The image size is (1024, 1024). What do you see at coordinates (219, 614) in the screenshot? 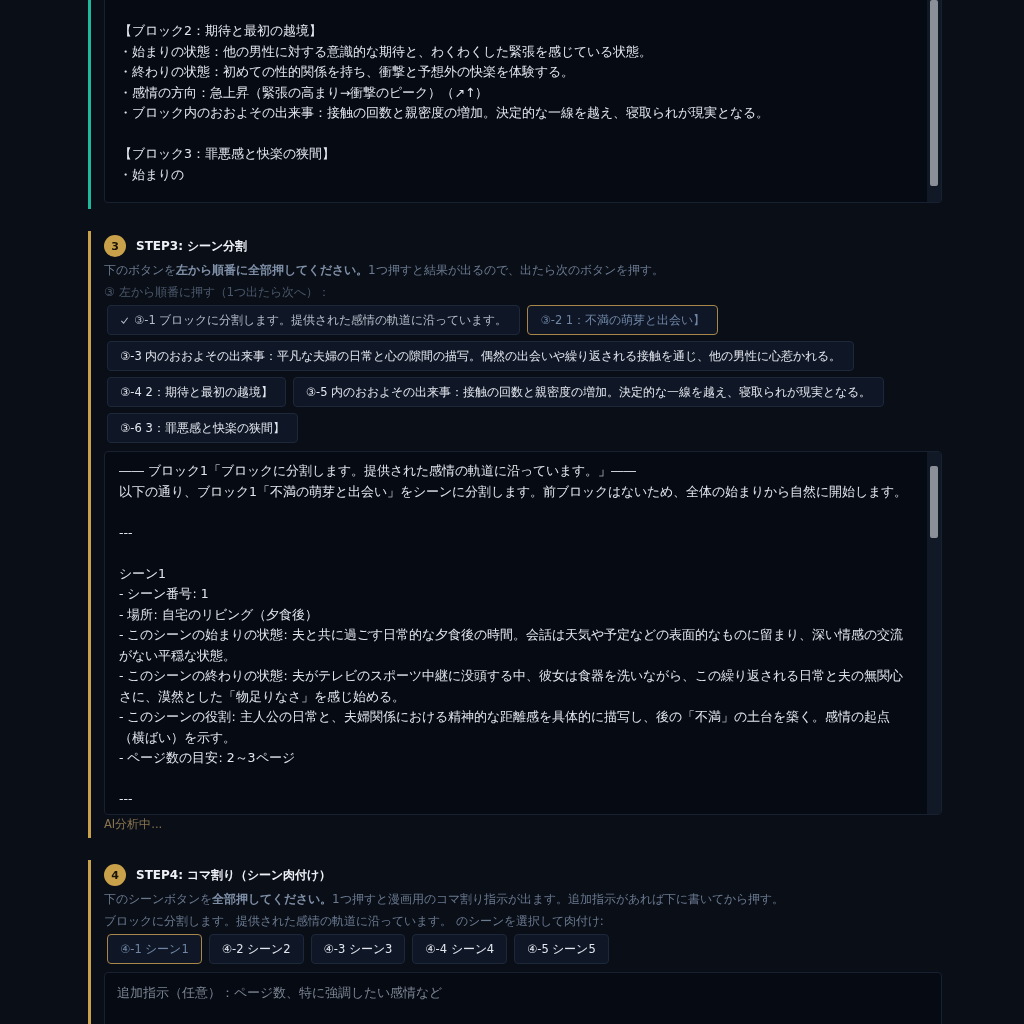
I see `output-line: - 場所: 自宅のリビング（夕食後）` at bounding box center [219, 614].